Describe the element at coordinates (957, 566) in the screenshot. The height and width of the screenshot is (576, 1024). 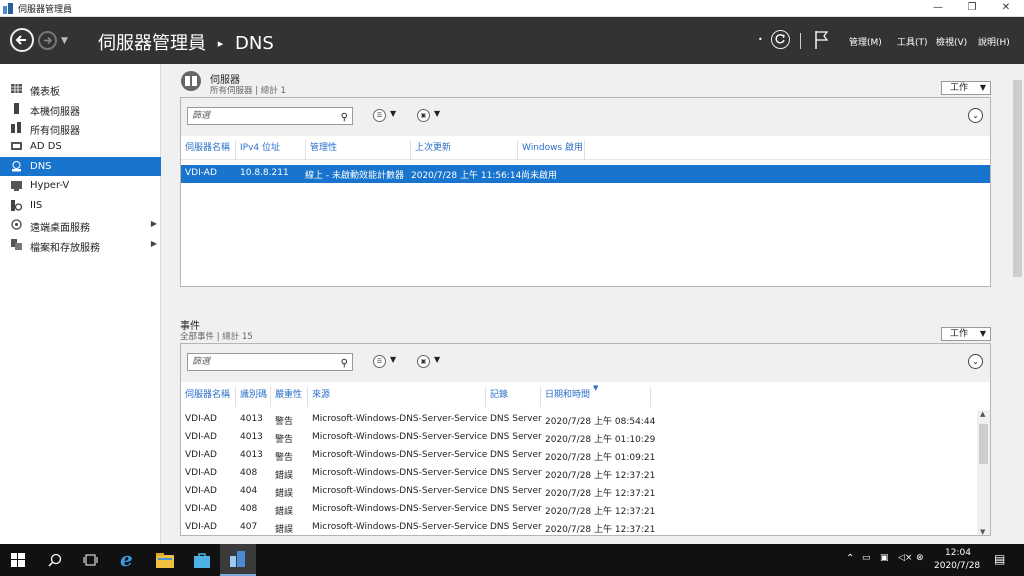
I see `clock-date: 2020/7/28` at that location.